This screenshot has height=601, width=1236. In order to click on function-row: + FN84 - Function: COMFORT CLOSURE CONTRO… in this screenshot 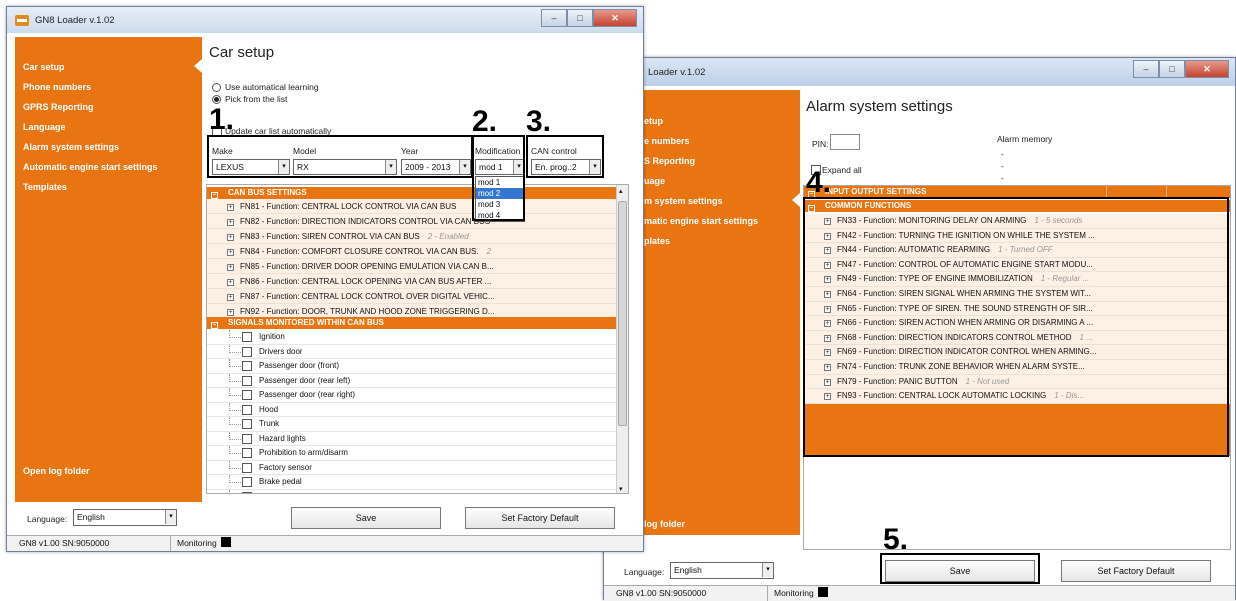, I will do `click(411, 251)`.